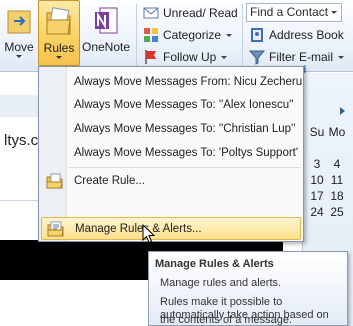 The width and height of the screenshot is (353, 326). I want to click on address-book-icon, so click(257, 35).